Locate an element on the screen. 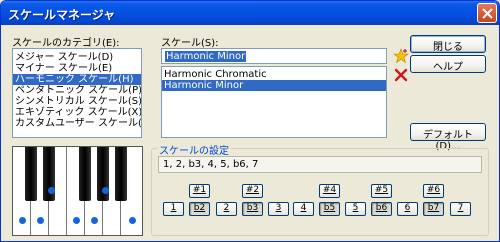 Image resolution: width=500 pixels, height=242 pixels. sharp-5-label: #5 is located at coordinates (381, 190).